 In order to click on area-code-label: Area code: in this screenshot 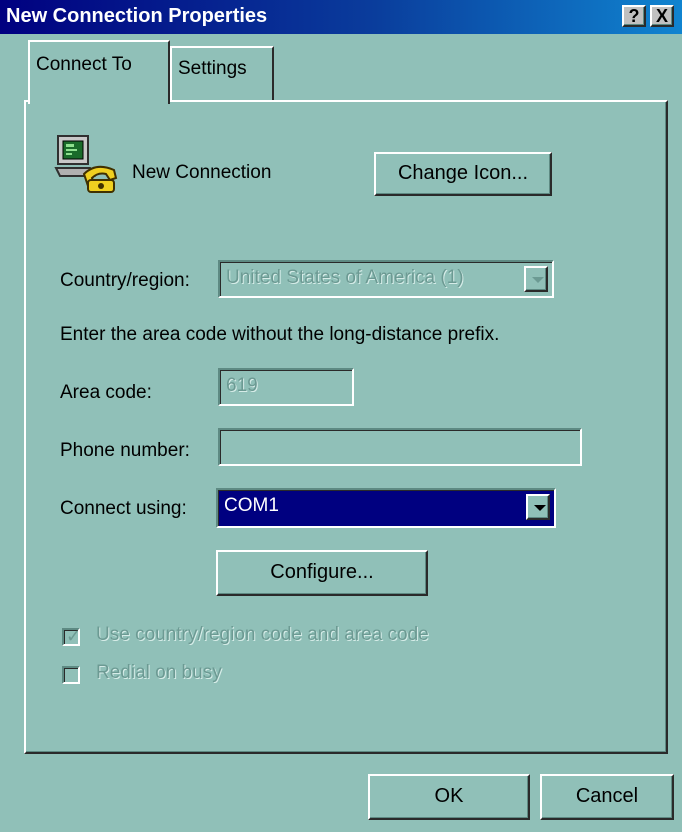, I will do `click(106, 392)`.